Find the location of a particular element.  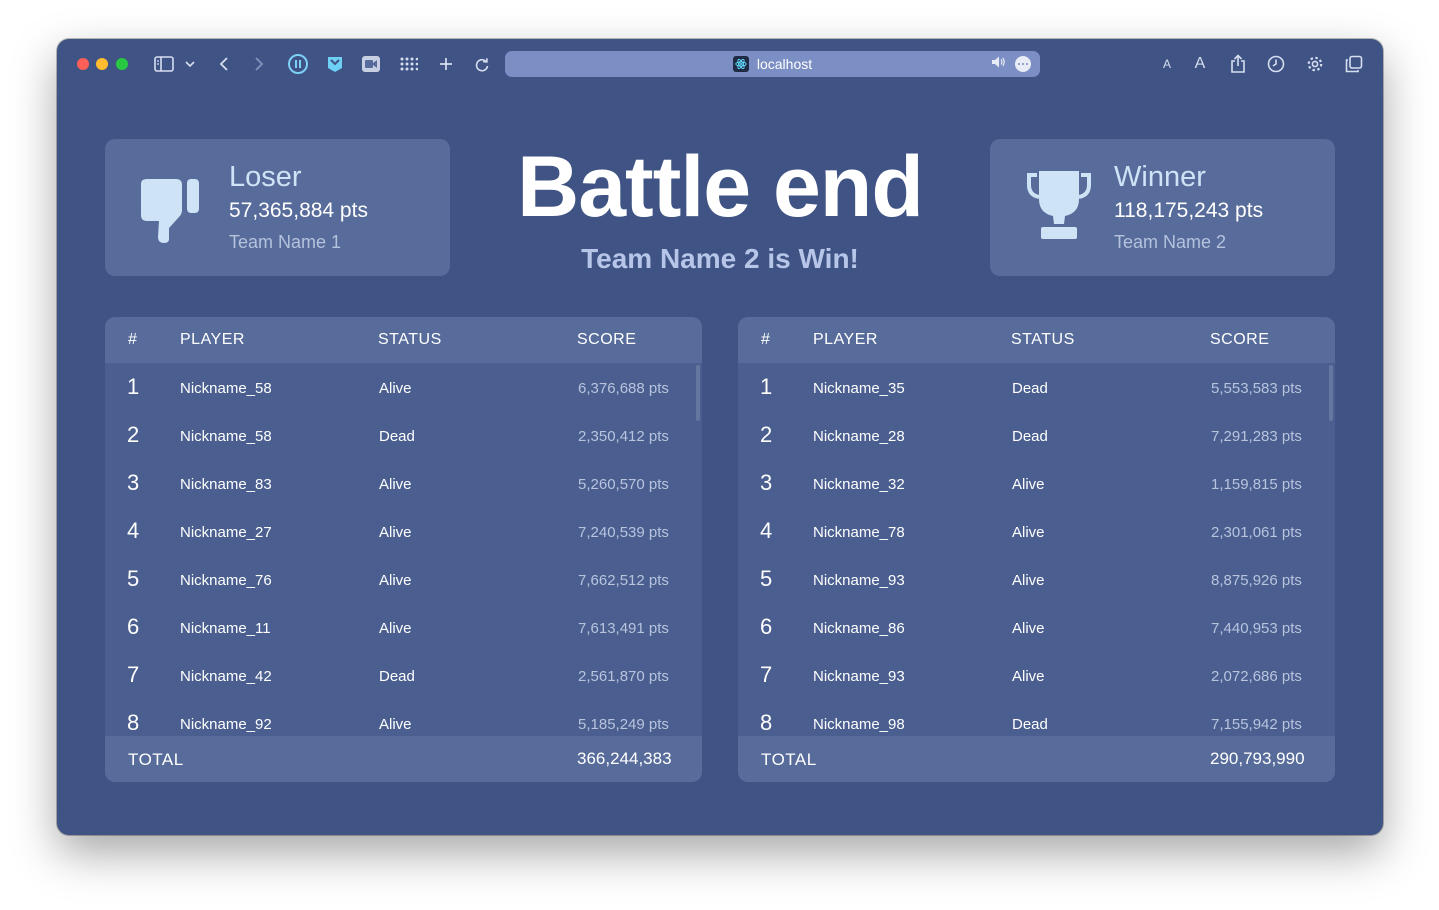

chevron-down-icon is located at coordinates (190, 64).